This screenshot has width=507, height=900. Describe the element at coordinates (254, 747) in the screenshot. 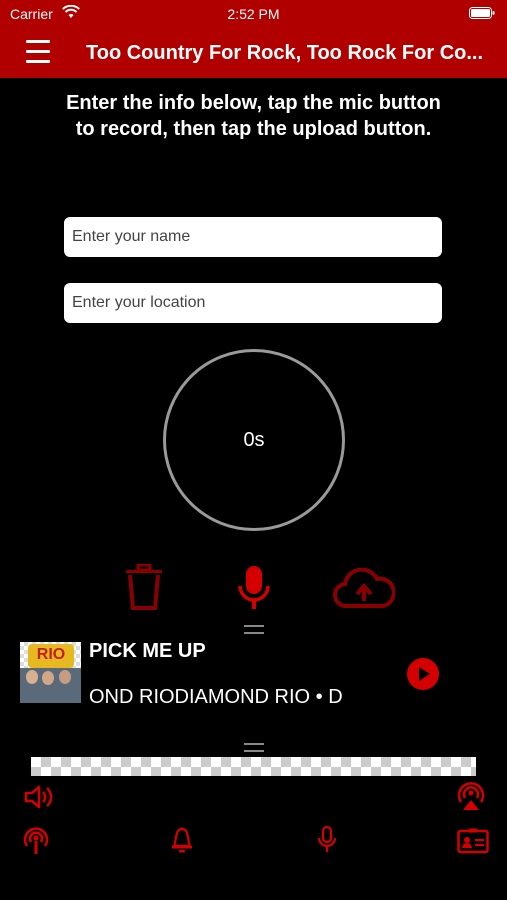

I see `drag-handle-lower` at that location.